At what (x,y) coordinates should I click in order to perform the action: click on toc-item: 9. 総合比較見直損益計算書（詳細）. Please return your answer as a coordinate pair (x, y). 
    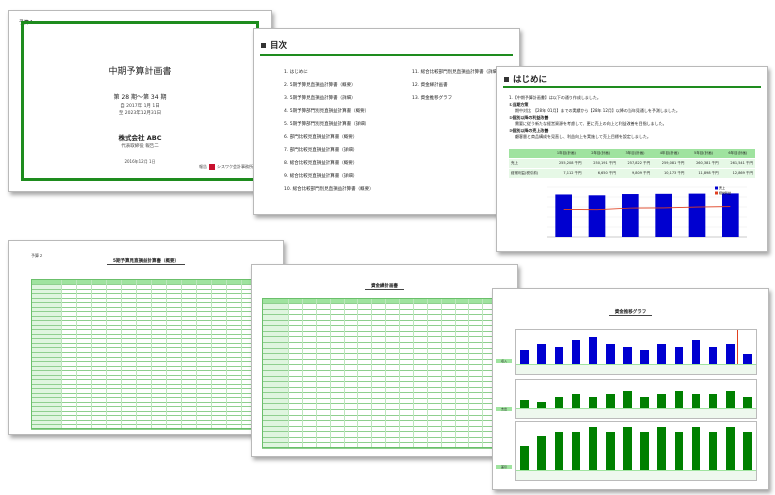
    Looking at the image, I should click on (329, 179).